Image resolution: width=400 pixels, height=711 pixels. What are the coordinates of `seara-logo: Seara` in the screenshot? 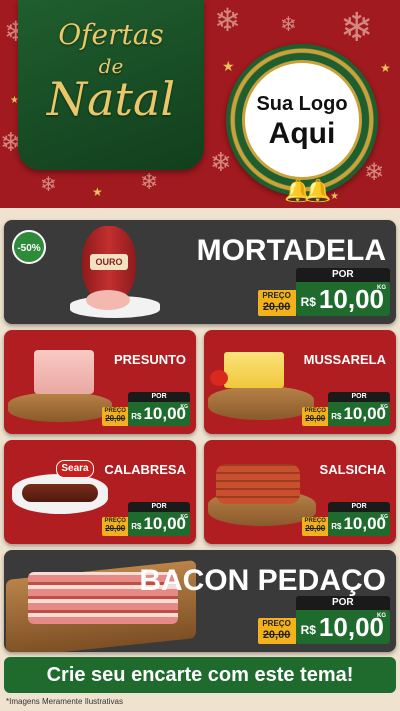 It's located at (75, 469).